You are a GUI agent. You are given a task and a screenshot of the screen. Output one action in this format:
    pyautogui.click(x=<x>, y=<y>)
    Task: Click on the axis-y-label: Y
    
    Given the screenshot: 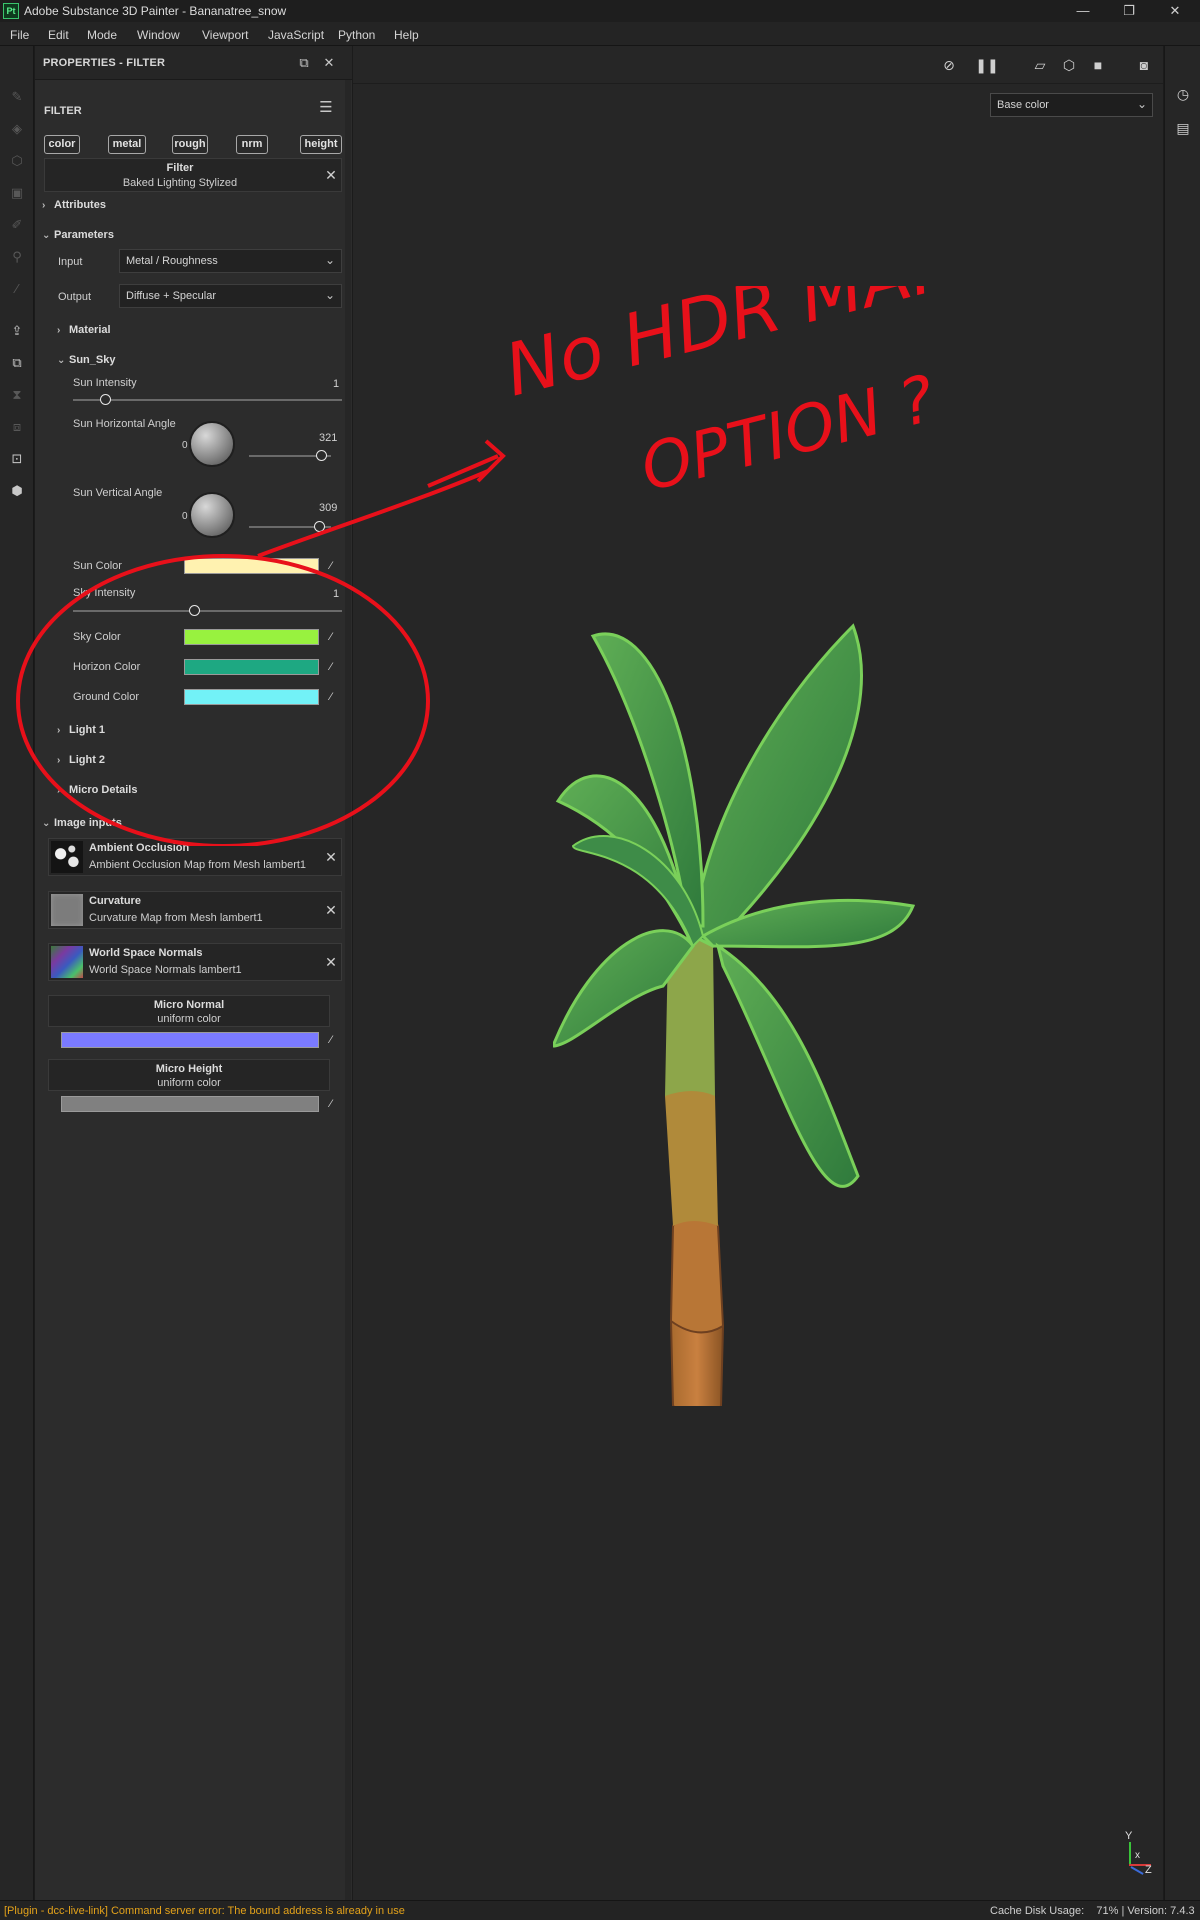 What is the action you would take?
    pyautogui.click(x=1129, y=1836)
    